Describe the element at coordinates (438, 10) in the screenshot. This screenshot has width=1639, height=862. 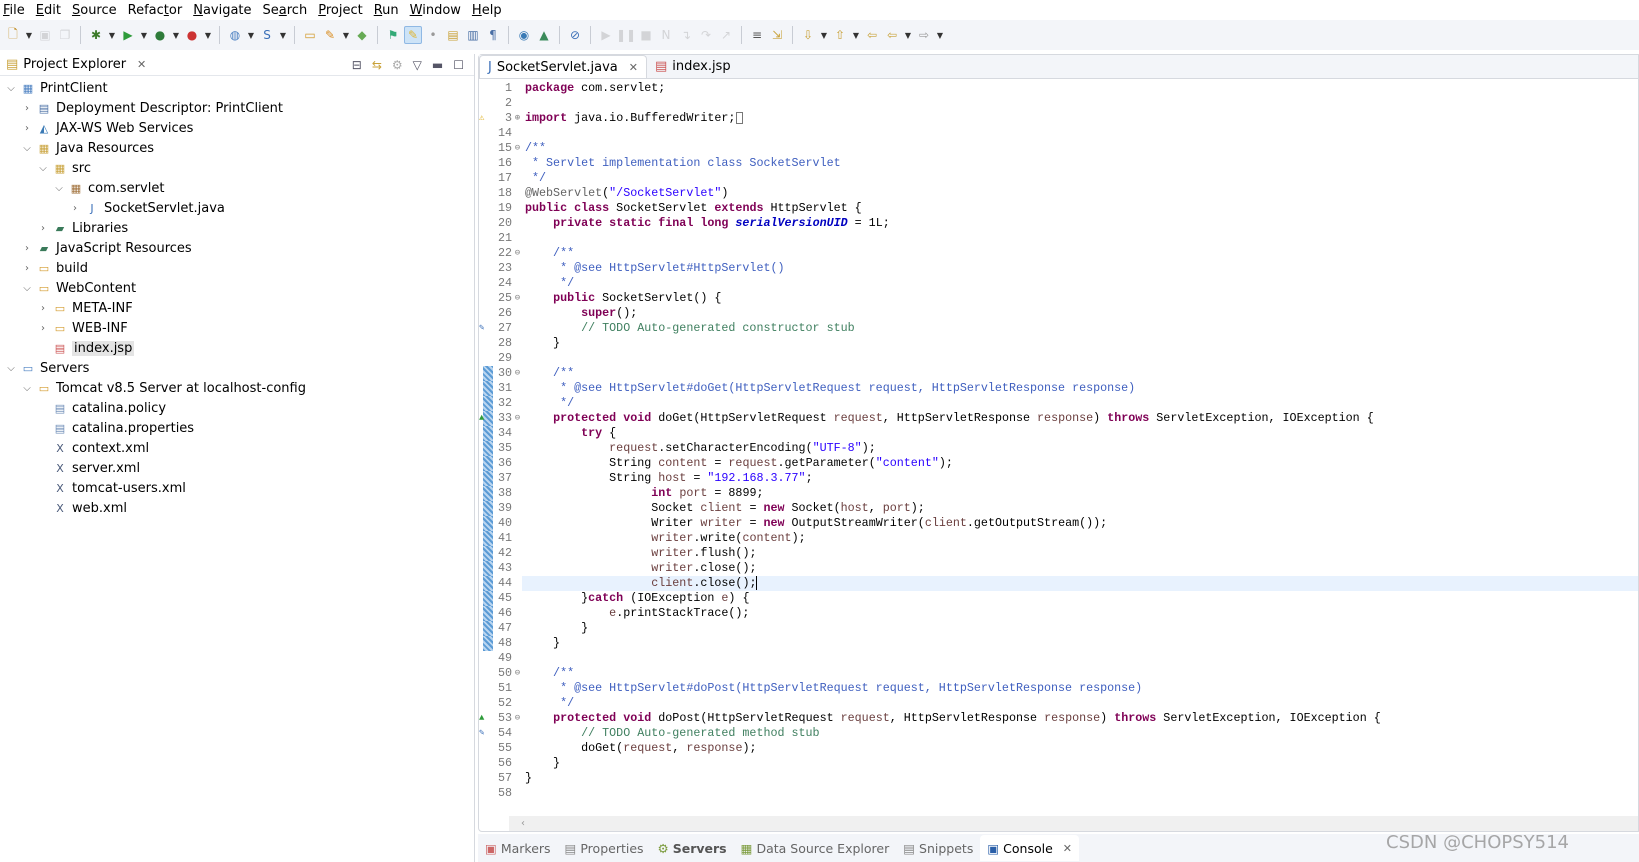
I see `menu-Window: Window` at that location.